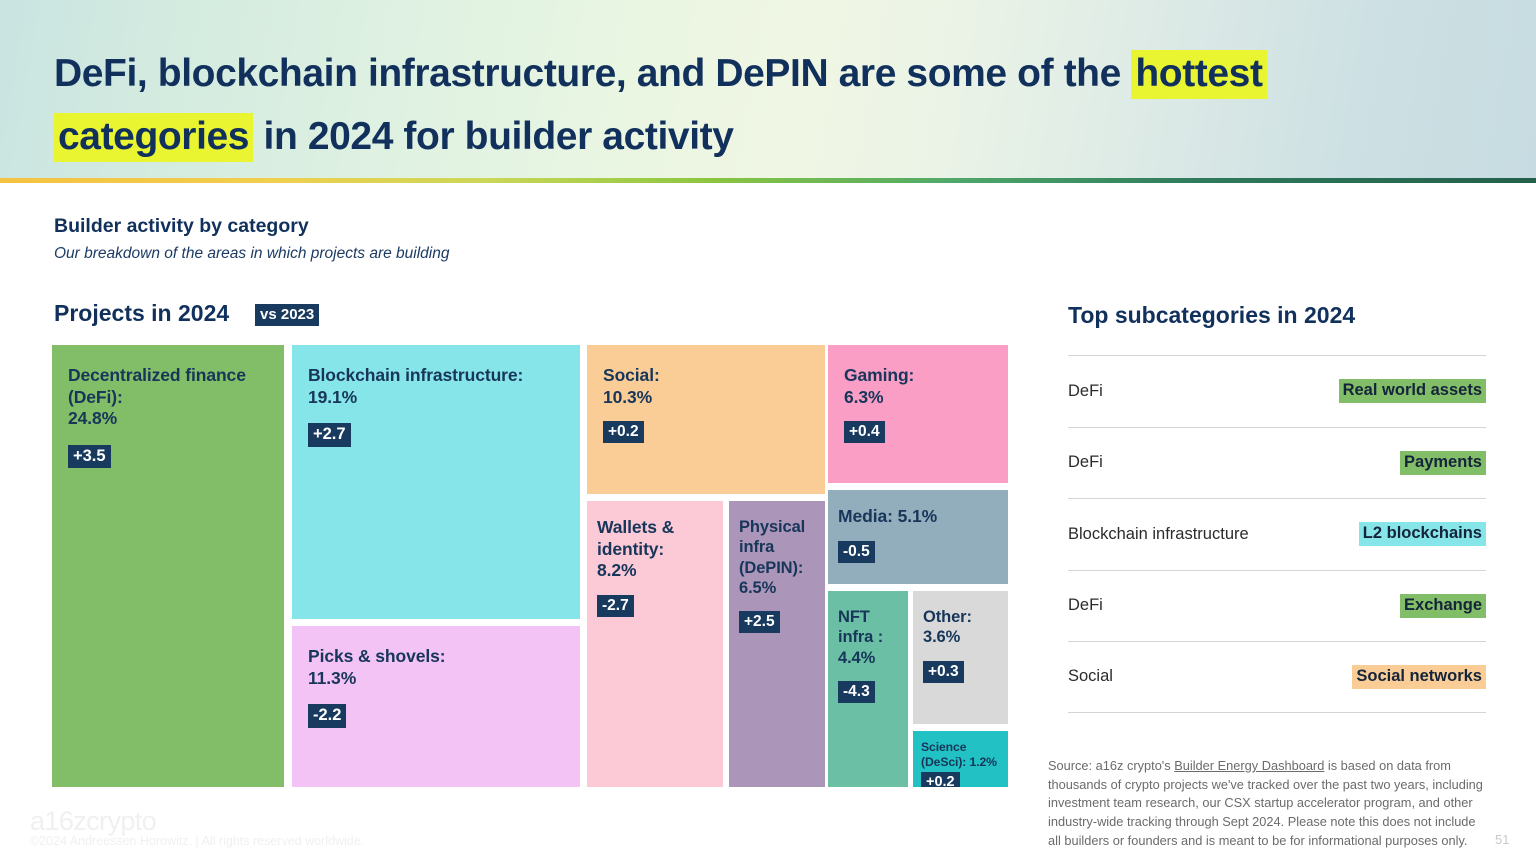  Describe the element at coordinates (1111, 765) in the screenshot. I see `source-prefix: Source: a16z crypto's` at that location.